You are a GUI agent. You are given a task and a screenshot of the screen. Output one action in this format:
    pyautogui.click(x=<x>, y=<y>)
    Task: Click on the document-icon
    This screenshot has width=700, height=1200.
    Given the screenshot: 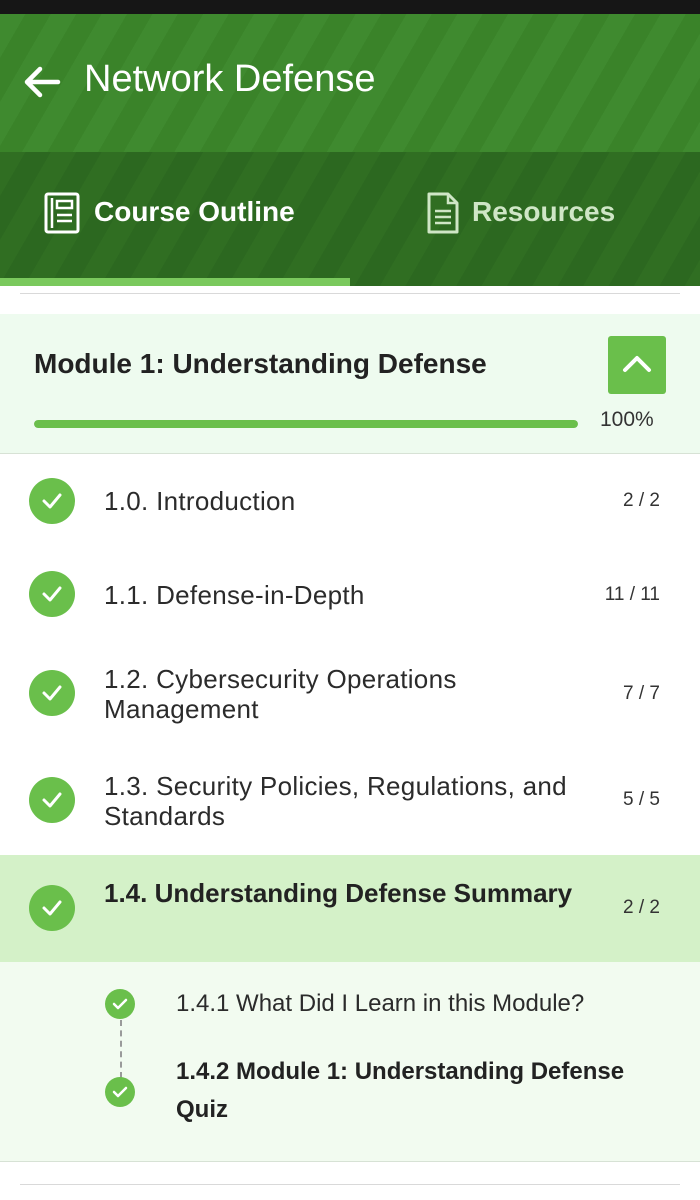 What is the action you would take?
    pyautogui.click(x=443, y=213)
    